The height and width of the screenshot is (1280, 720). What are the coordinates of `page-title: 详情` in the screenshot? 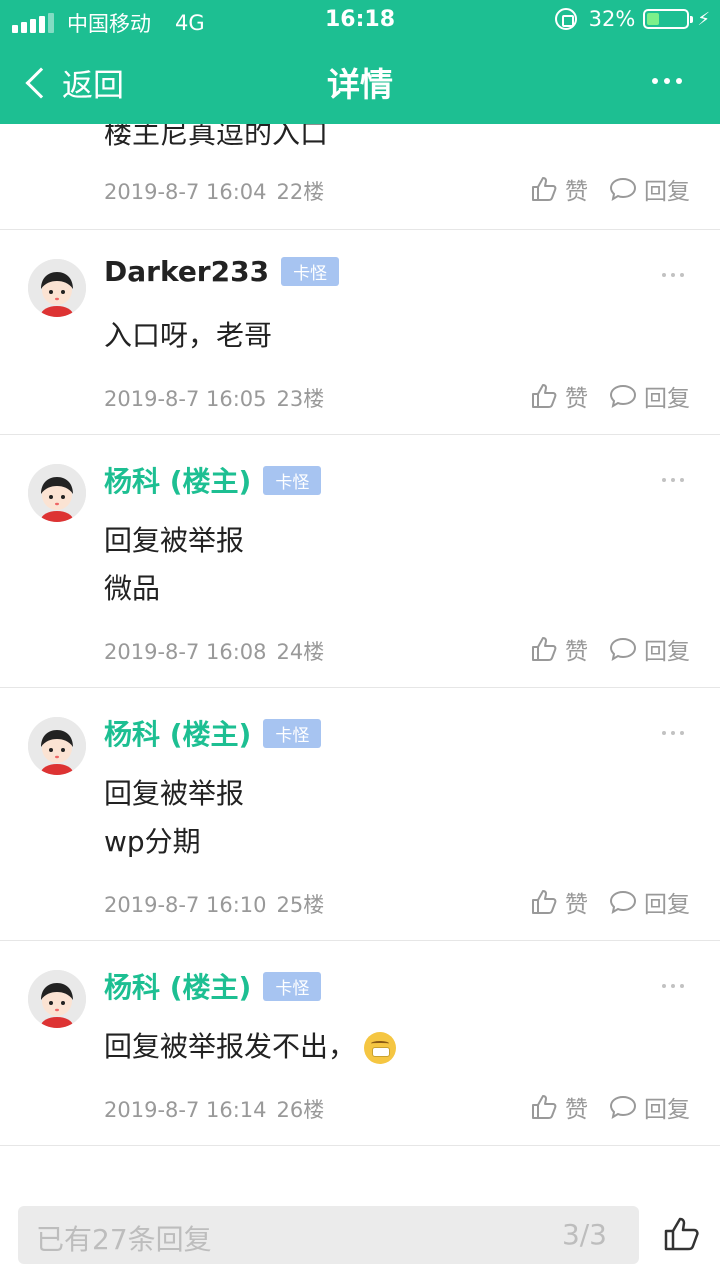 It's located at (360, 84).